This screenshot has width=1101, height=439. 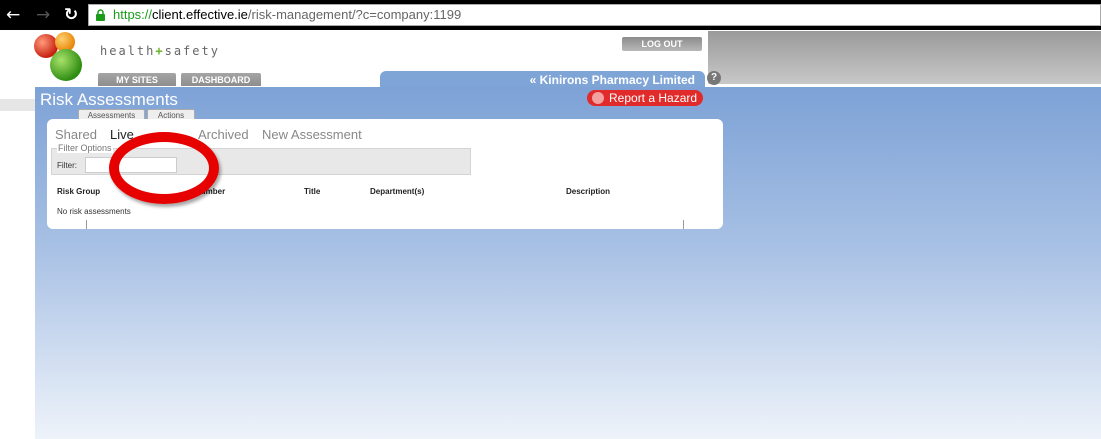 What do you see at coordinates (192, 51) in the screenshot?
I see `brand-safety: safety` at bounding box center [192, 51].